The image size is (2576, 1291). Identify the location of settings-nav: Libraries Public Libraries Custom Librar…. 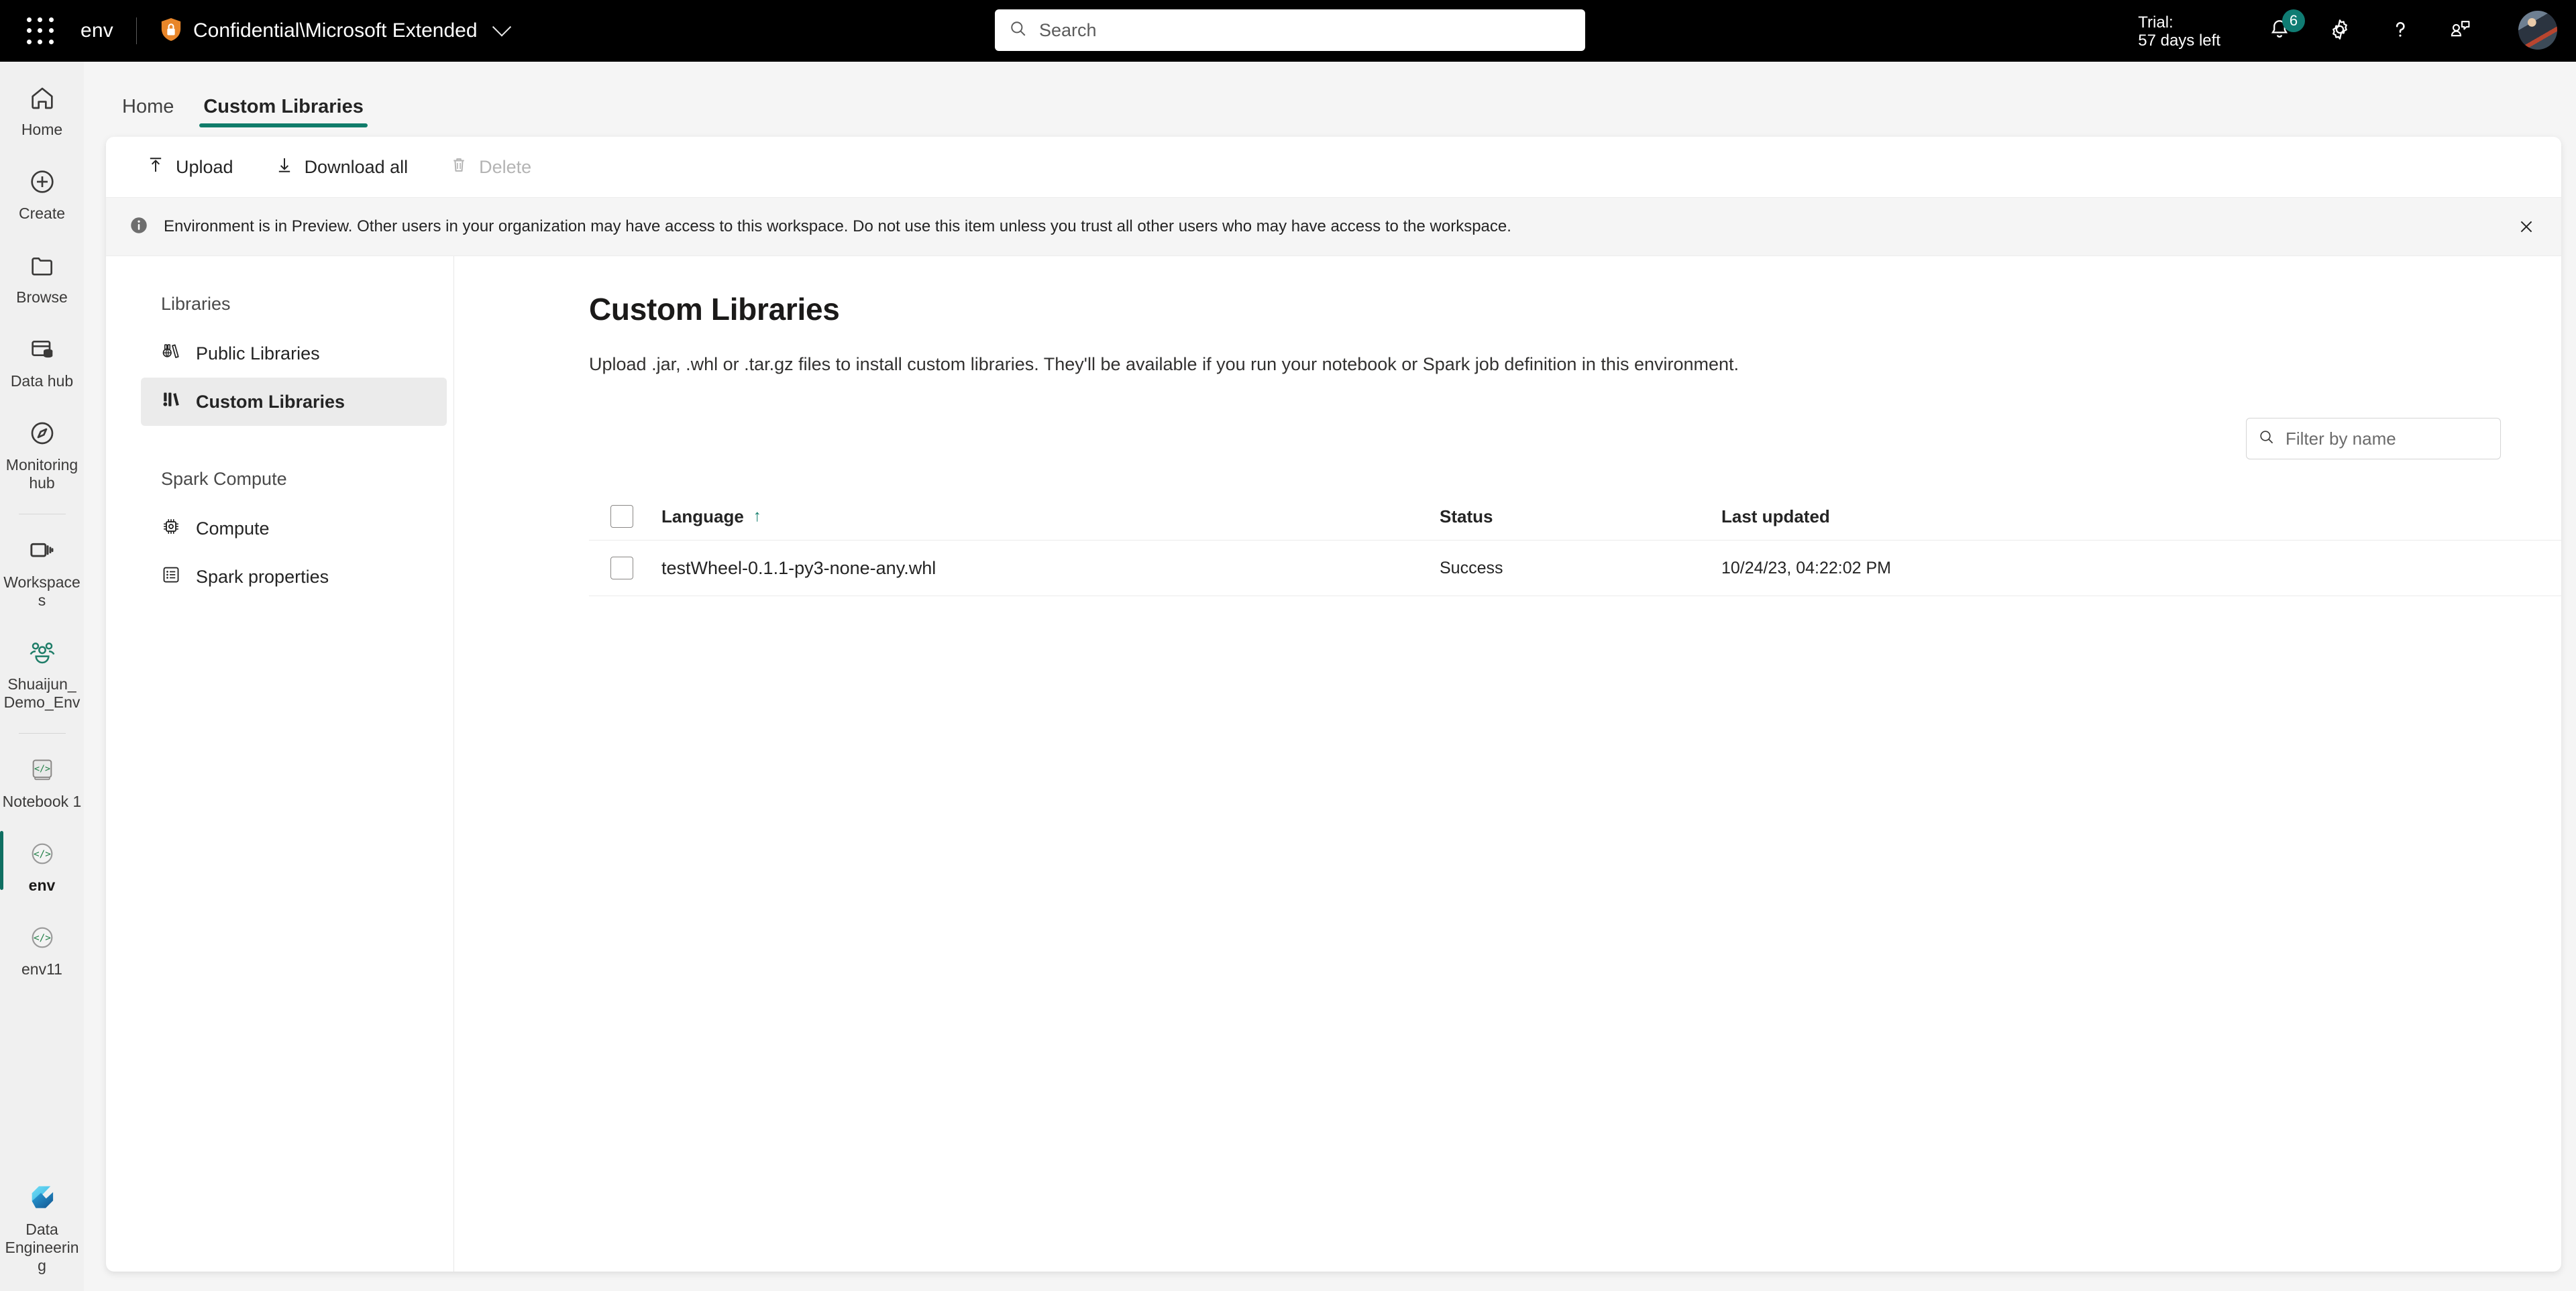
(294, 764).